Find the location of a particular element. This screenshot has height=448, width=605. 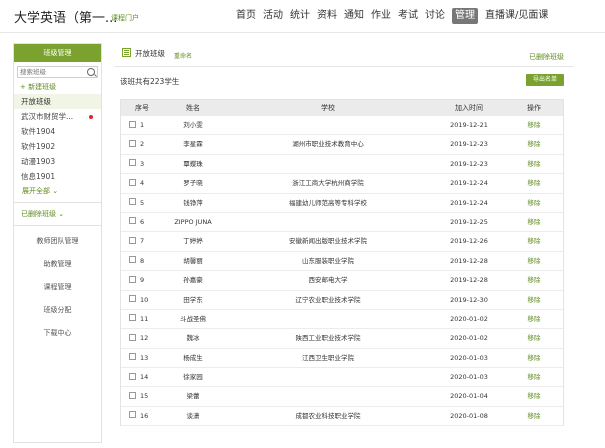

nav-item-8: 管理 is located at coordinates (465, 16).